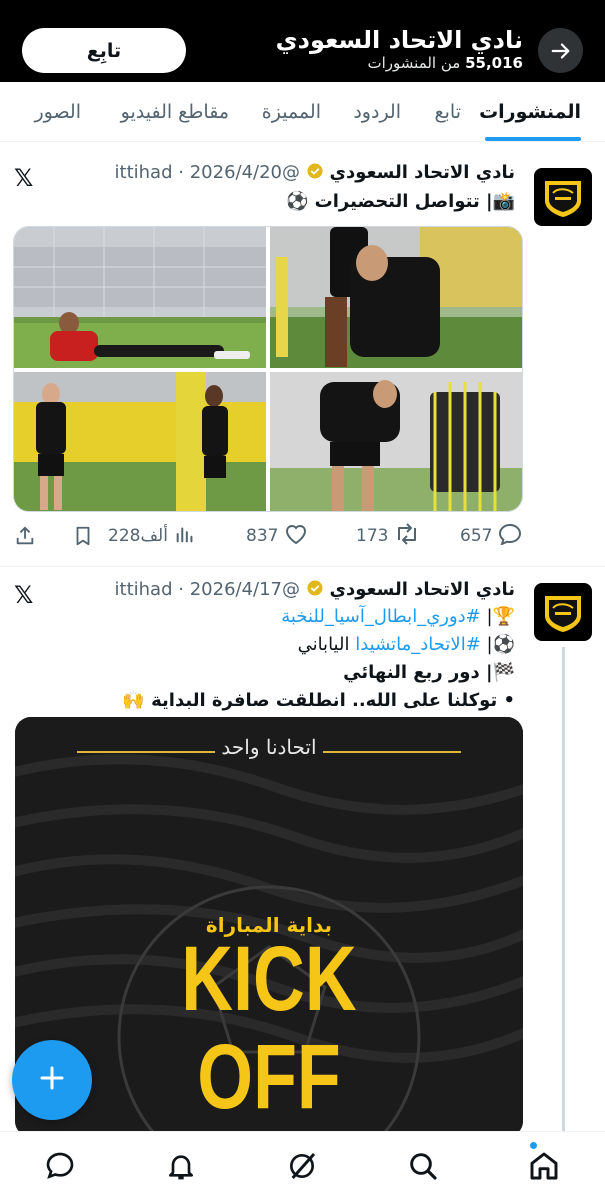 This screenshot has height=1200, width=605. What do you see at coordinates (104, 50) in the screenshot?
I see `follow-button: تابِع` at bounding box center [104, 50].